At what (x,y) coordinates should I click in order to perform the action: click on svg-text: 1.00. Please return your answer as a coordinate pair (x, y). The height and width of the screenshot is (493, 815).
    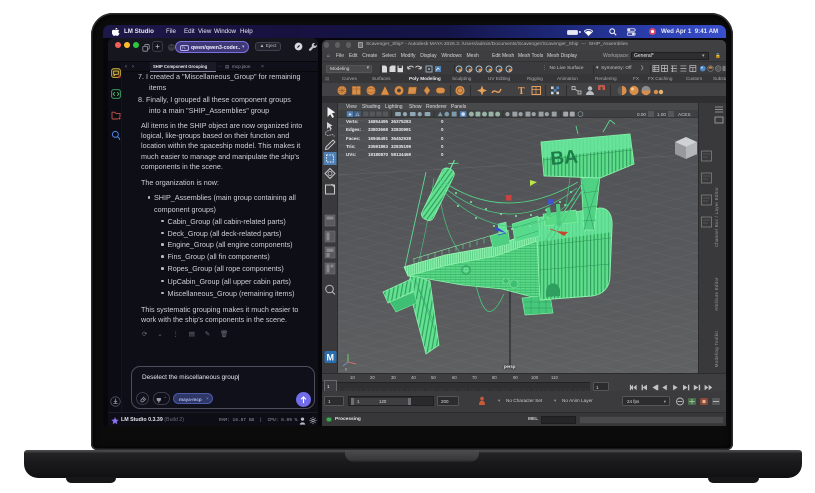
    Looking at the image, I should click on (661, 114).